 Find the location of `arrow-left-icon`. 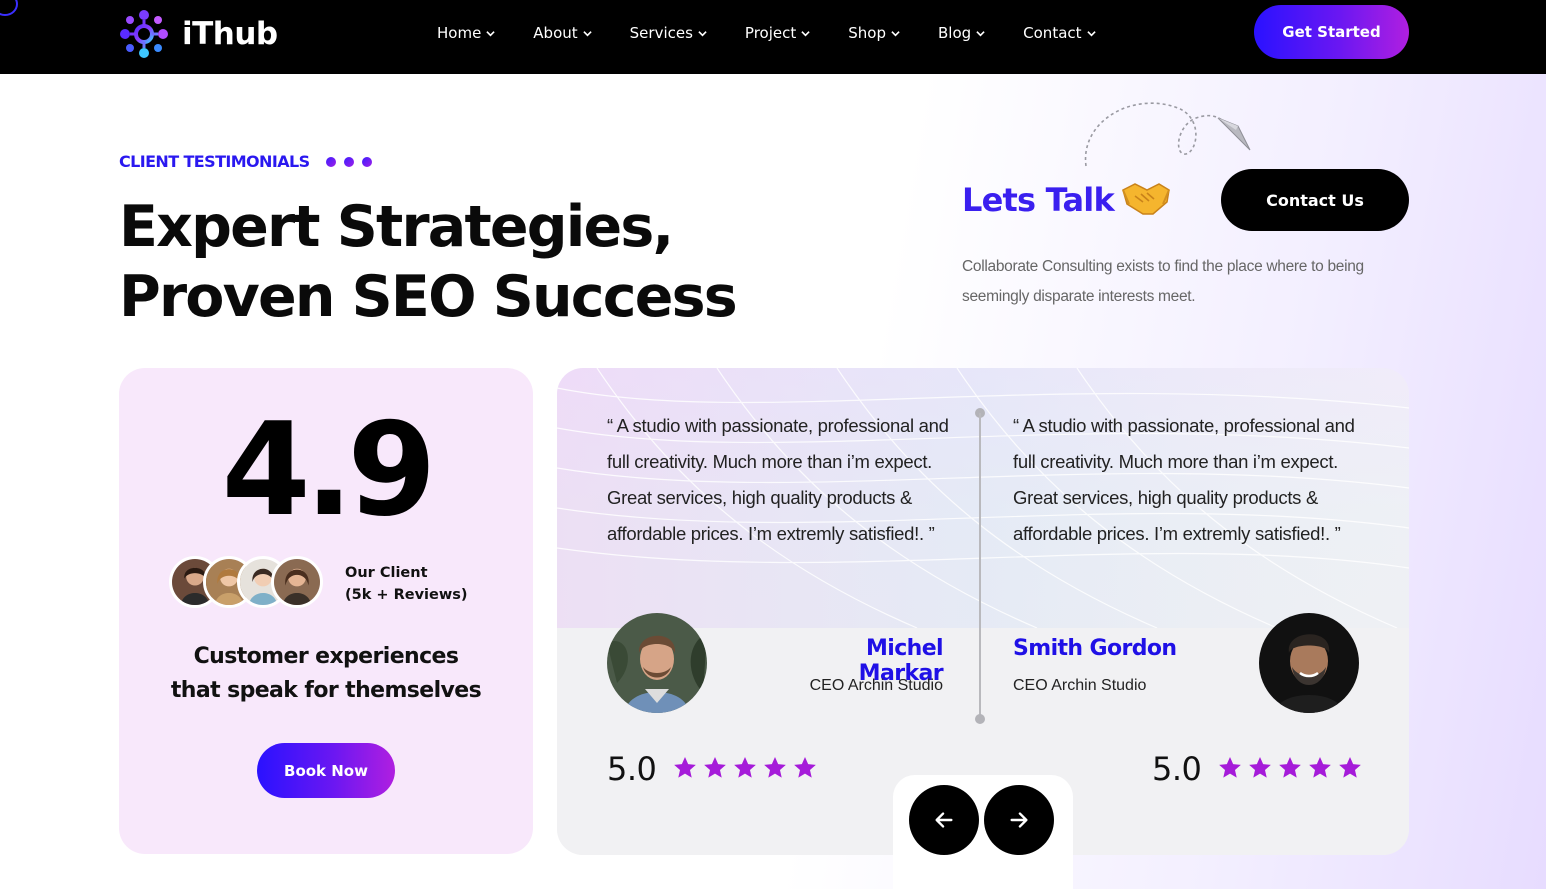

arrow-left-icon is located at coordinates (944, 820).